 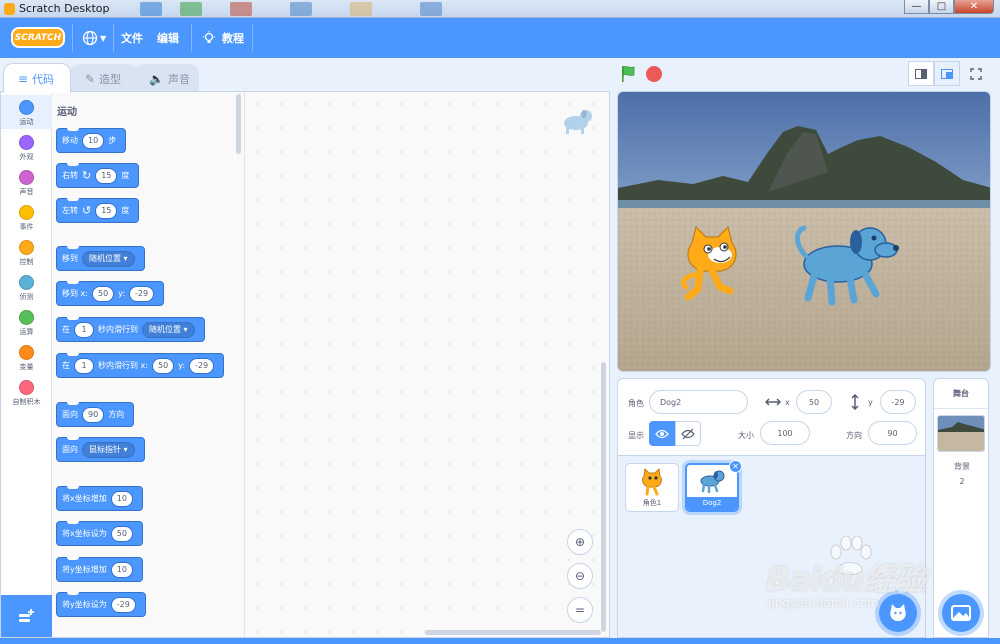 What do you see at coordinates (26, 317) in the screenshot?
I see `operators-dot-icon` at bounding box center [26, 317].